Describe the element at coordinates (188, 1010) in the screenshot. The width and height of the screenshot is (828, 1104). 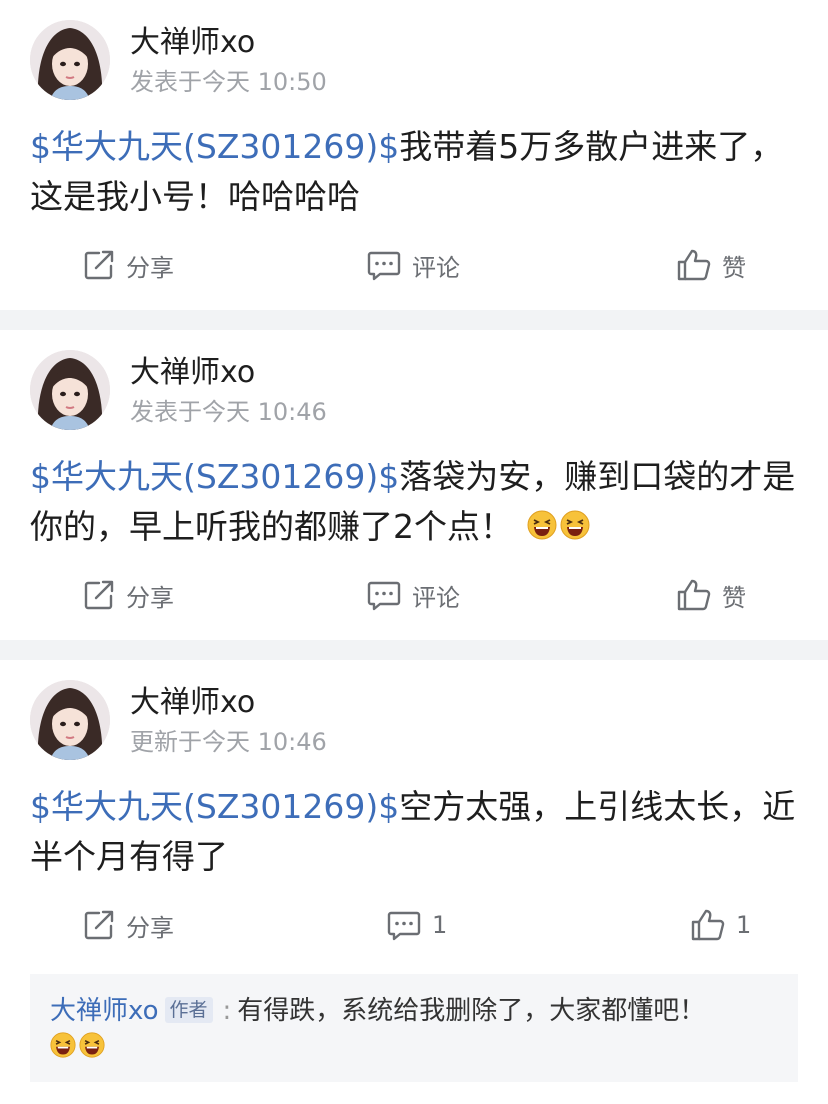
I see `author-badge: 作者` at that location.